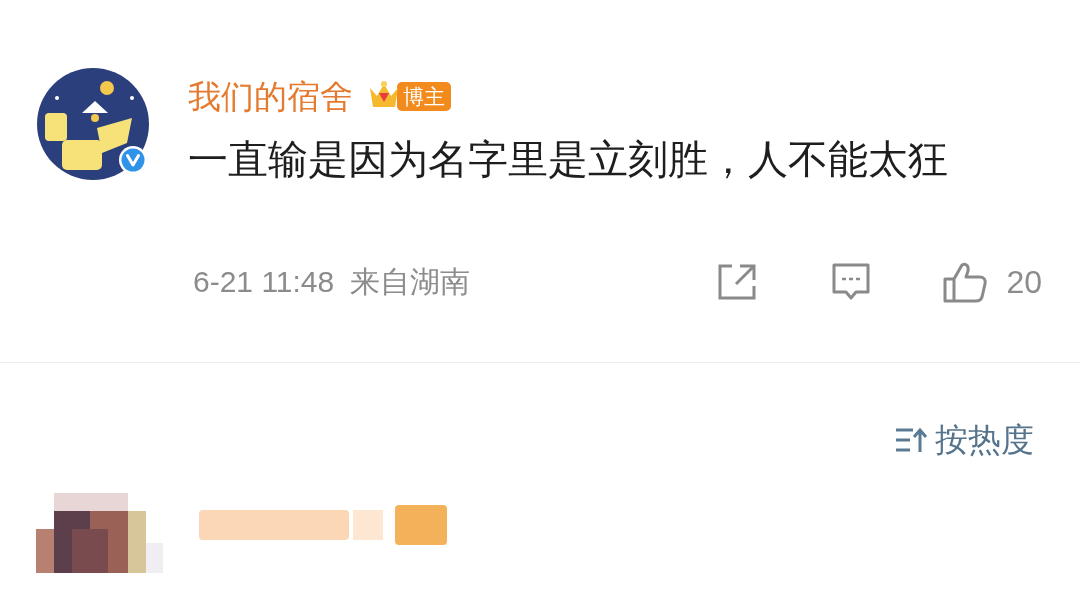 Image resolution: width=1080 pixels, height=590 pixels. What do you see at coordinates (270, 96) in the screenshot?
I see `author-name: 我们的宿舍` at bounding box center [270, 96].